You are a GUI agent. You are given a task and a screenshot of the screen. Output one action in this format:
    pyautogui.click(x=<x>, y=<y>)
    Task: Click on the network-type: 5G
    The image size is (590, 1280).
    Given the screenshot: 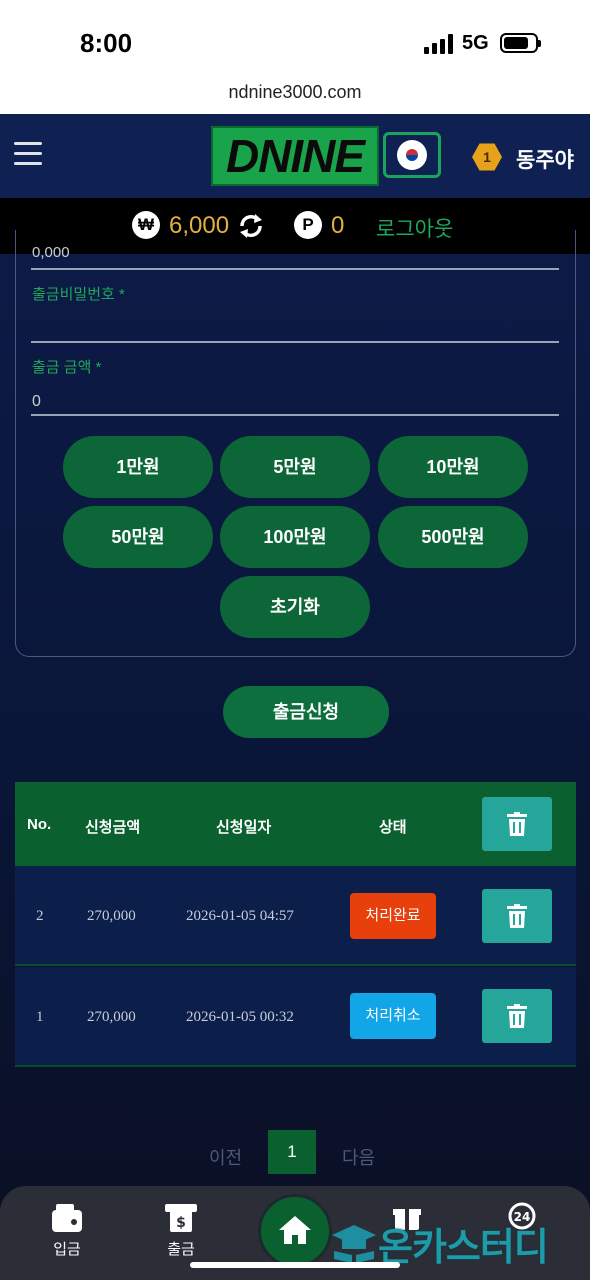 What is the action you would take?
    pyautogui.click(x=475, y=43)
    